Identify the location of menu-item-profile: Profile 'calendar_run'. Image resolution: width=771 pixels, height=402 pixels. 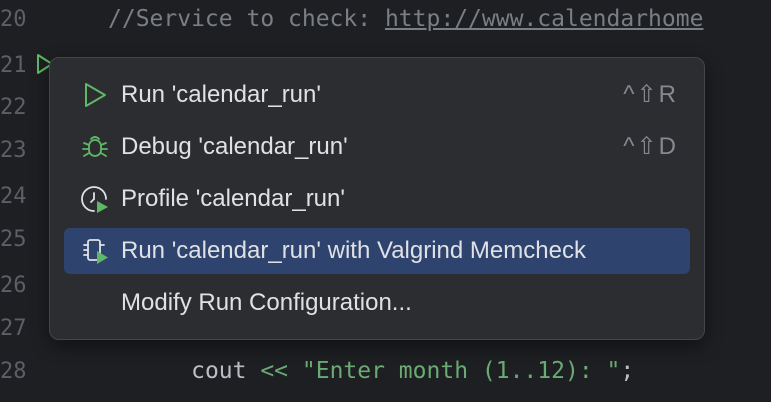
(377, 199).